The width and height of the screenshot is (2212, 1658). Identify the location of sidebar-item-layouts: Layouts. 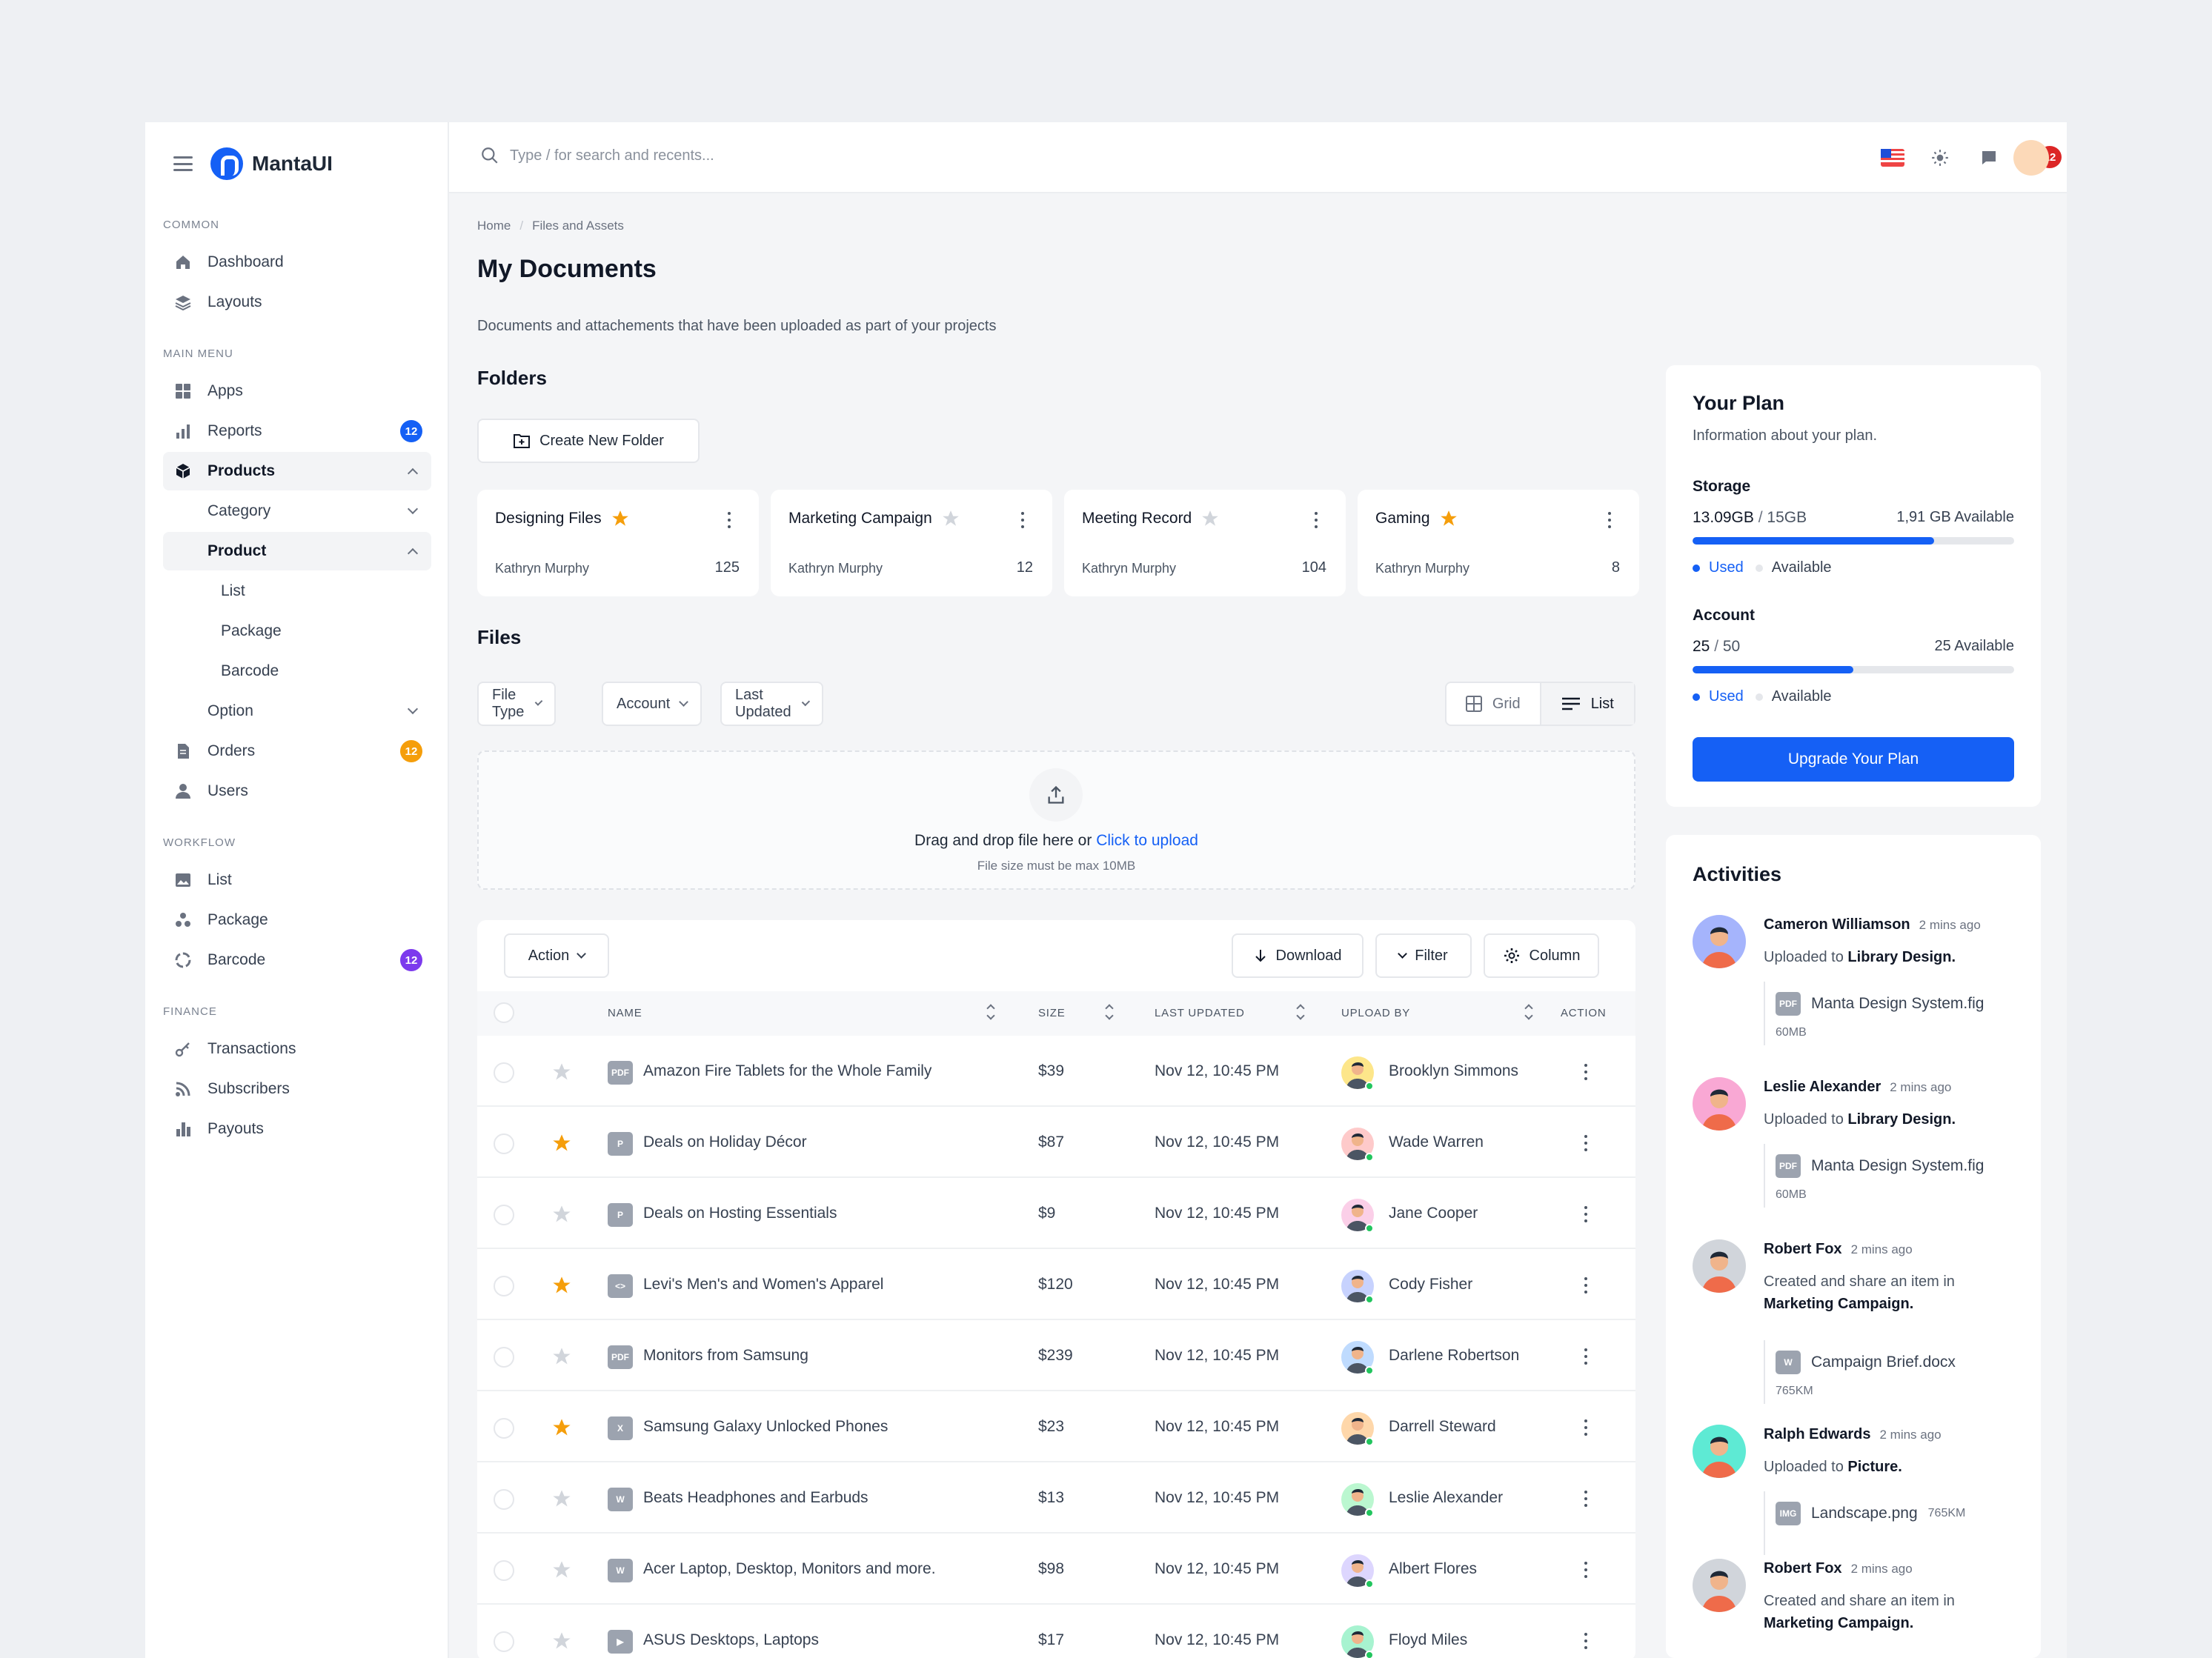
(297, 302).